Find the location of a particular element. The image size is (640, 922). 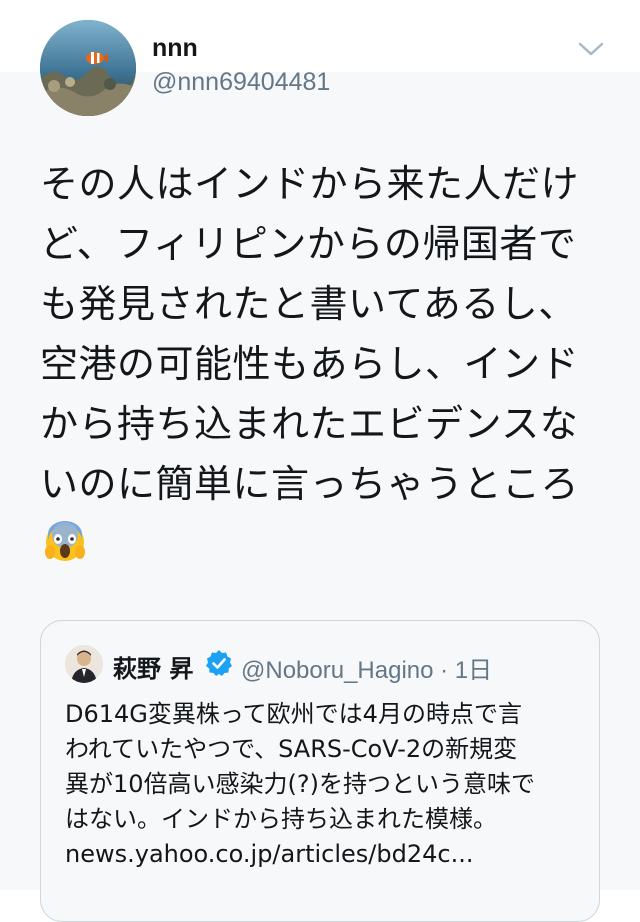

author-handle: @nnn69404481 is located at coordinates (241, 82).